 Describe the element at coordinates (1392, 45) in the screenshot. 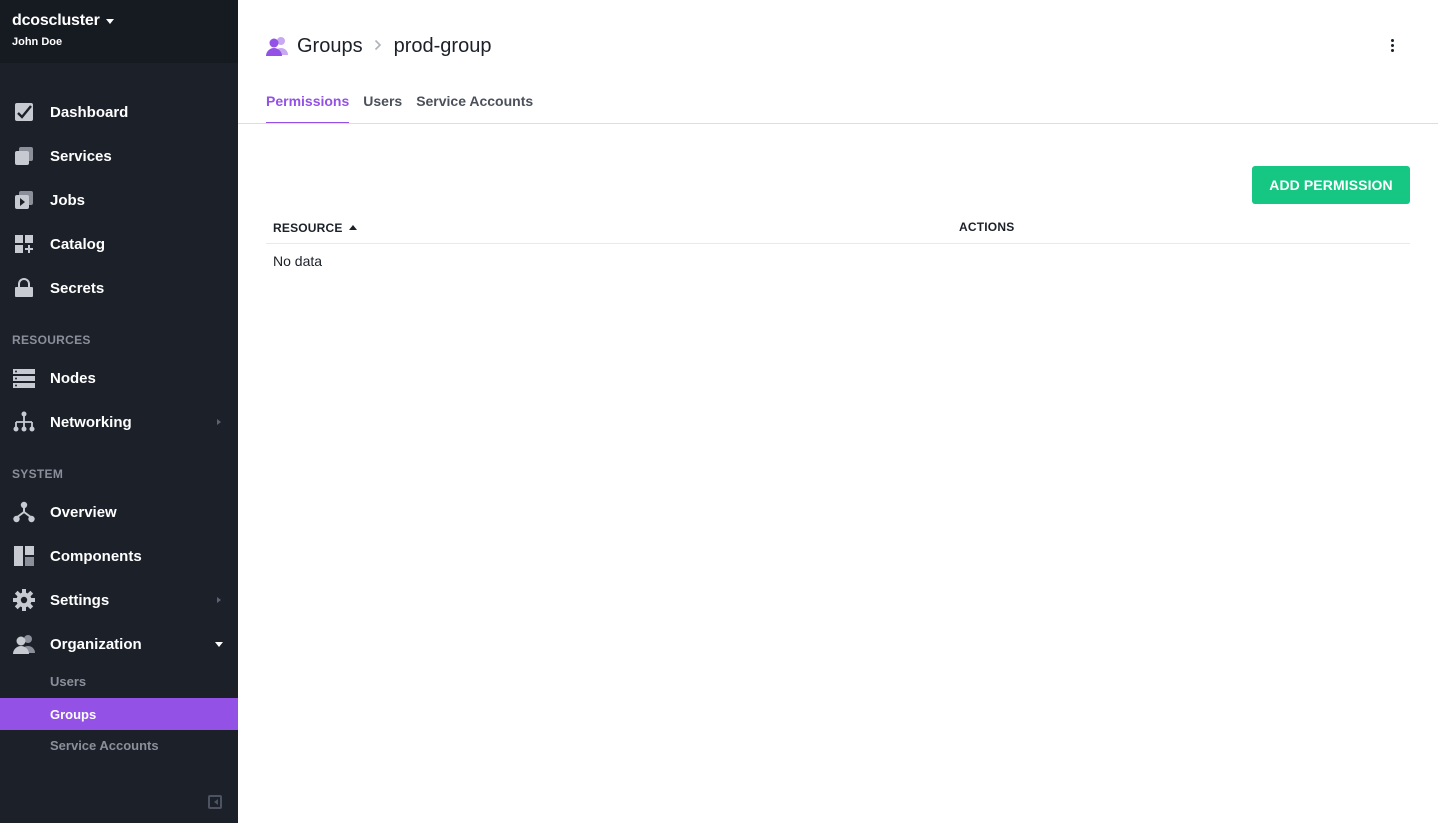

I see `more-options-icon` at that location.